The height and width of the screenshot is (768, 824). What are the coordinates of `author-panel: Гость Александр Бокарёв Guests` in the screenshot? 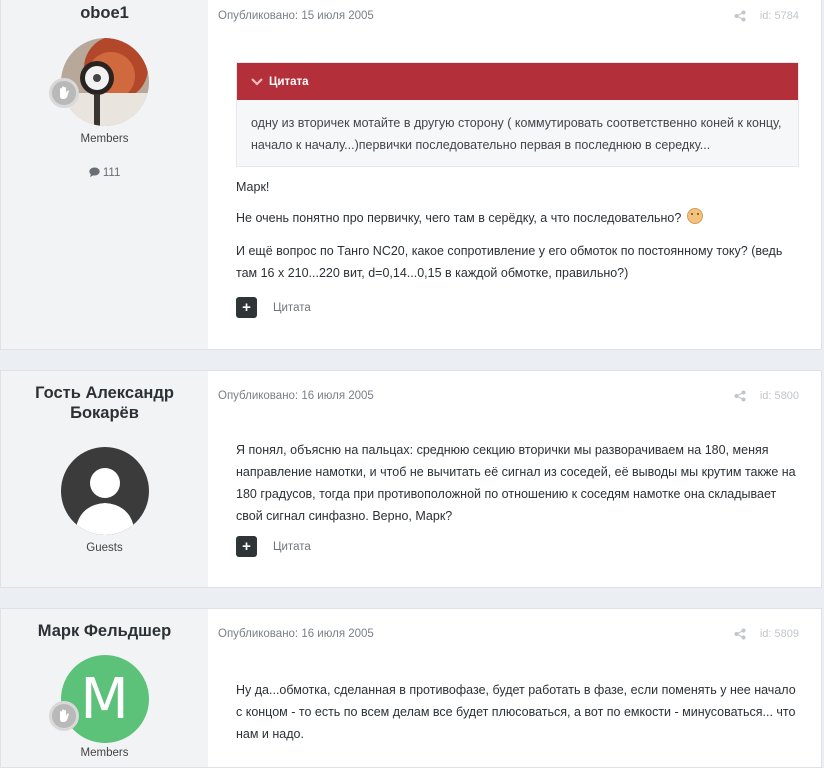 It's located at (104, 479).